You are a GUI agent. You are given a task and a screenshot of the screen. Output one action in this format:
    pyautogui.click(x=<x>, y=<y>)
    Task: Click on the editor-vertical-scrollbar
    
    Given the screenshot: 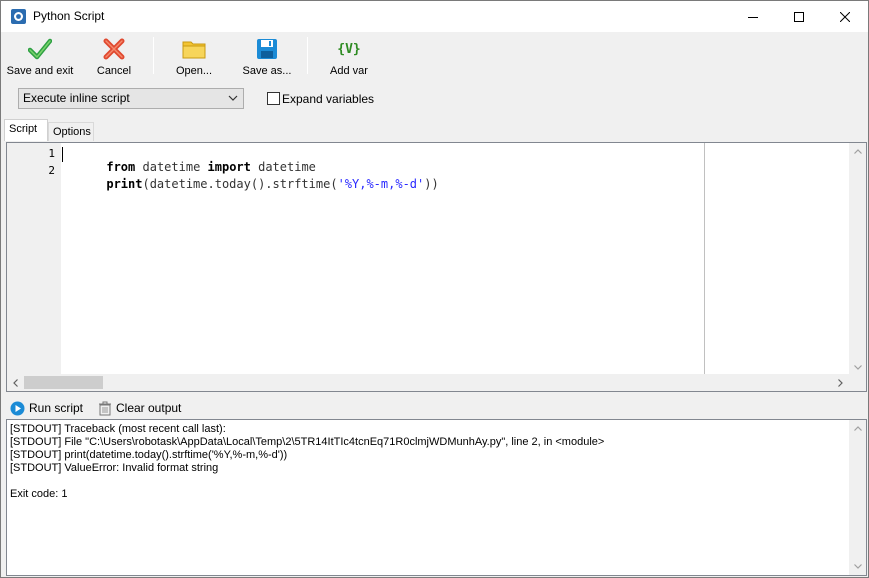 What is the action you would take?
    pyautogui.click(x=857, y=259)
    